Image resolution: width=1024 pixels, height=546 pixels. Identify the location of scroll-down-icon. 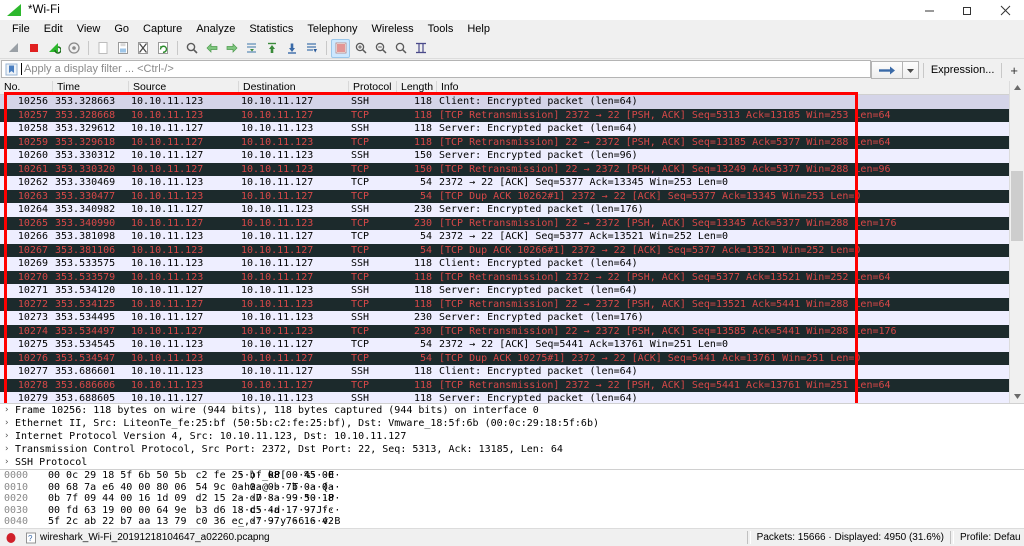
(1017, 396).